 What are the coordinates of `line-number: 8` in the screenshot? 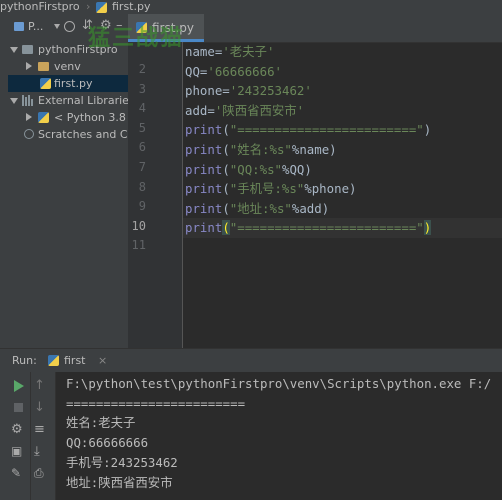 It's located at (142, 186).